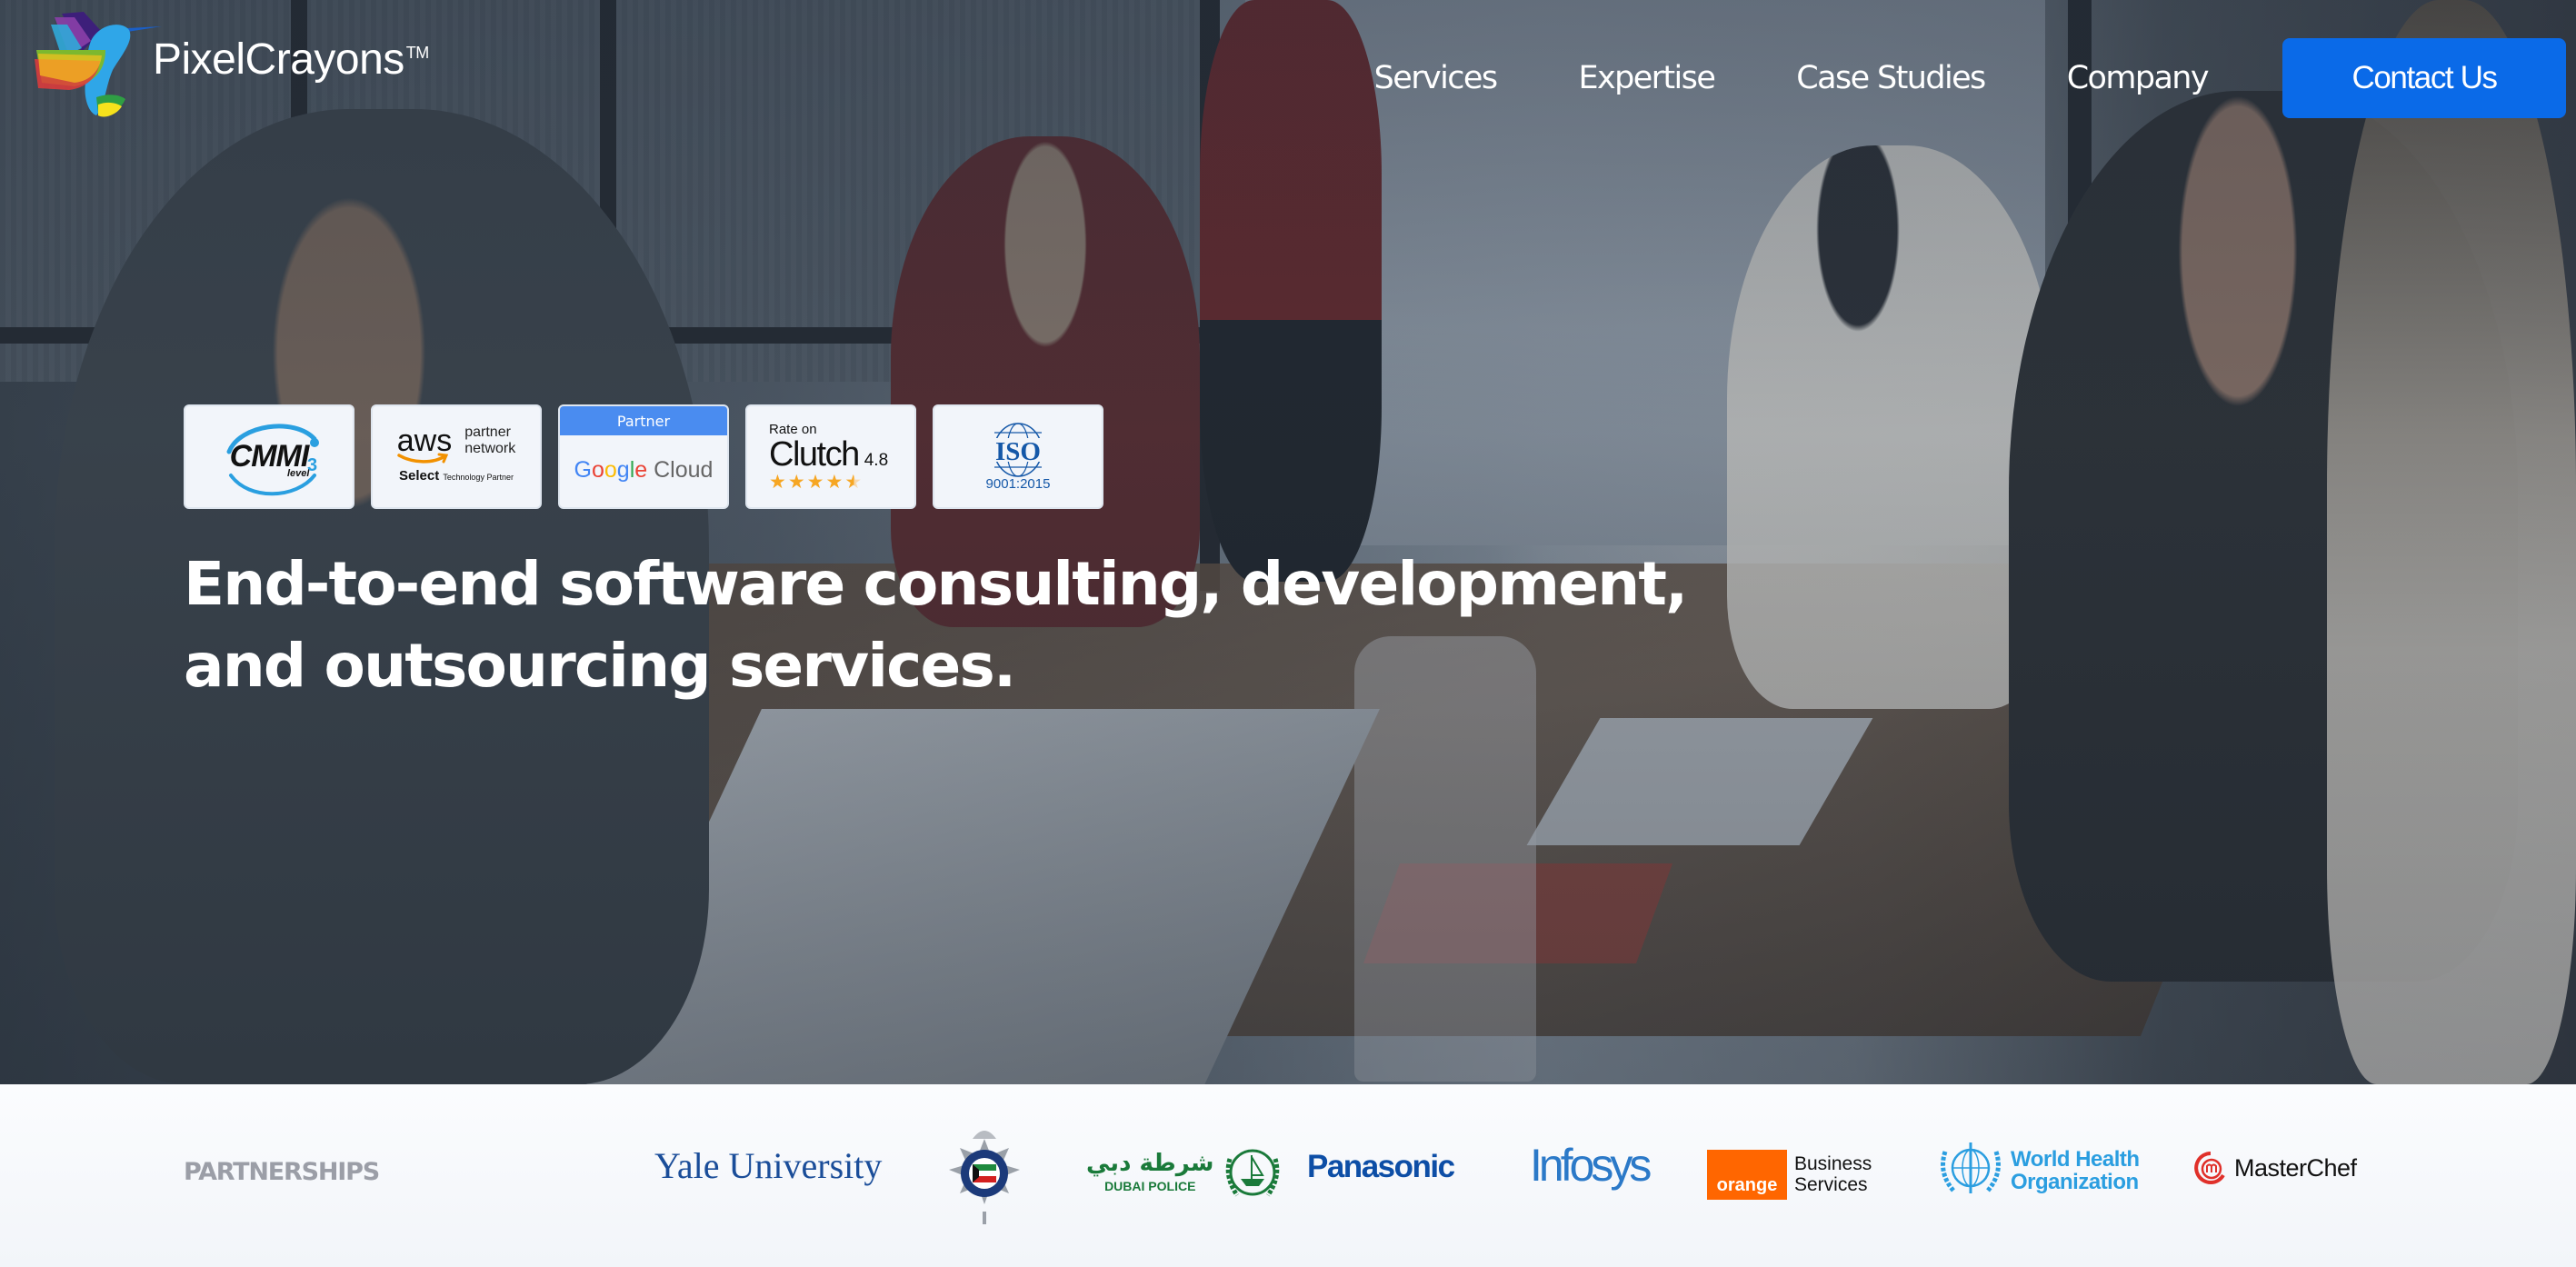 The width and height of the screenshot is (2576, 1267). I want to click on nav-item-company: Company, so click(2138, 78).